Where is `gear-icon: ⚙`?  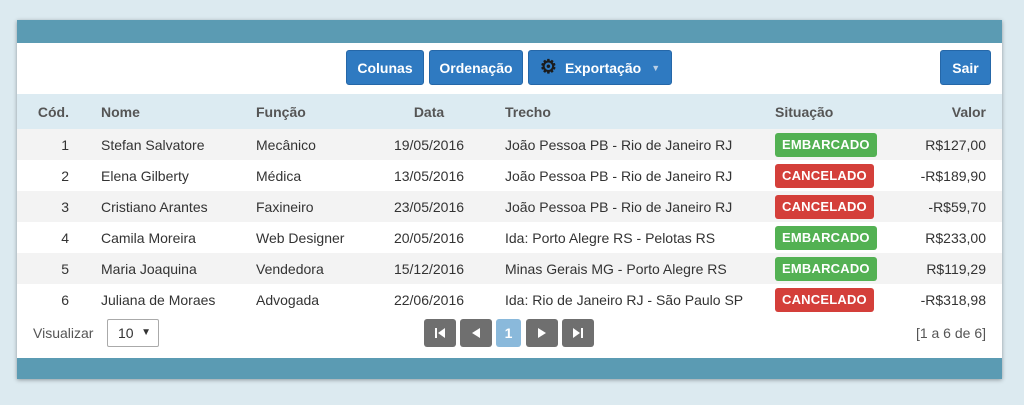
gear-icon: ⚙ is located at coordinates (548, 67).